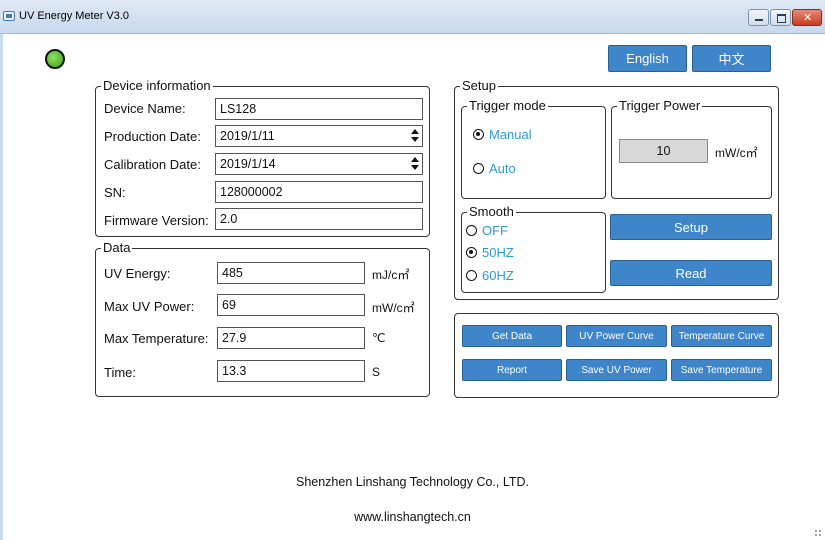 The height and width of the screenshot is (540, 825). Describe the element at coordinates (248, 164) in the screenshot. I see `calibration-date-value: 2019/1/14` at that location.